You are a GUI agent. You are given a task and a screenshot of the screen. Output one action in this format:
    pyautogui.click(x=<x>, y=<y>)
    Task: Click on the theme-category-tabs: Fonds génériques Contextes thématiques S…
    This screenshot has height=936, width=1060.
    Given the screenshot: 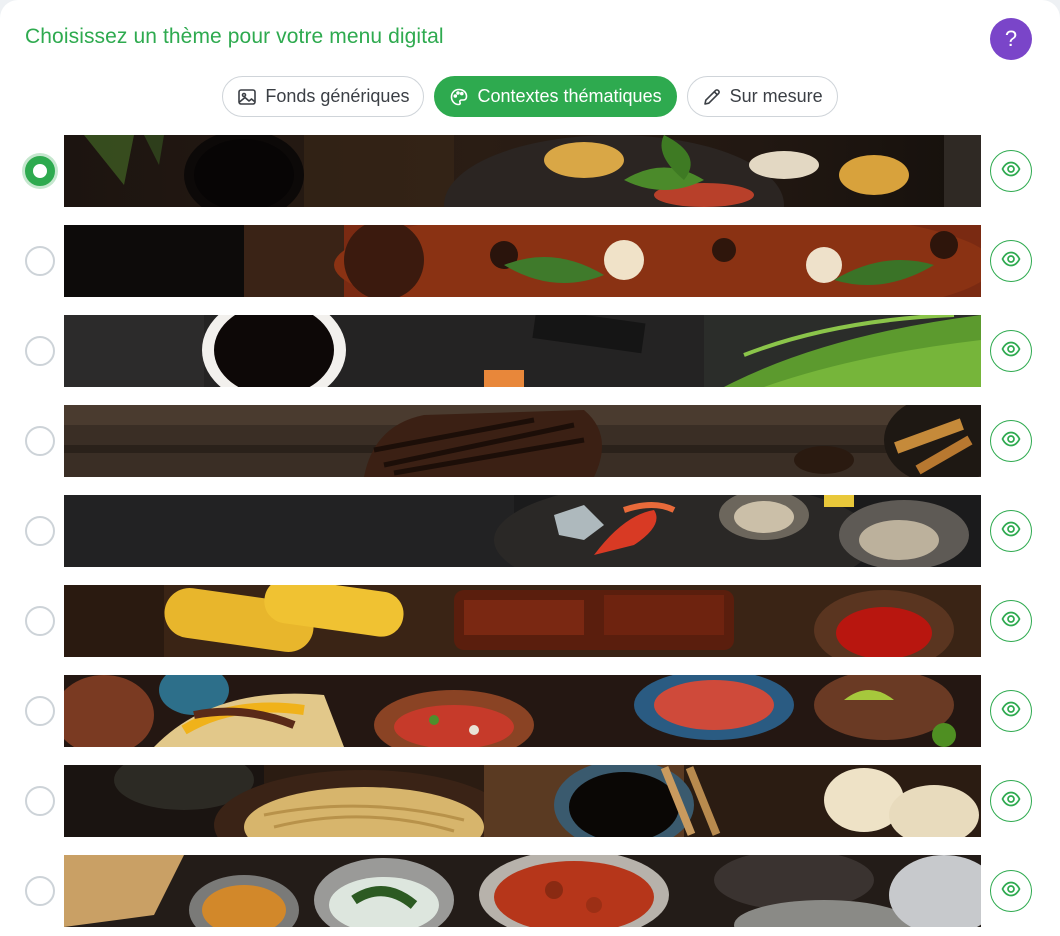 What is the action you would take?
    pyautogui.click(x=530, y=96)
    